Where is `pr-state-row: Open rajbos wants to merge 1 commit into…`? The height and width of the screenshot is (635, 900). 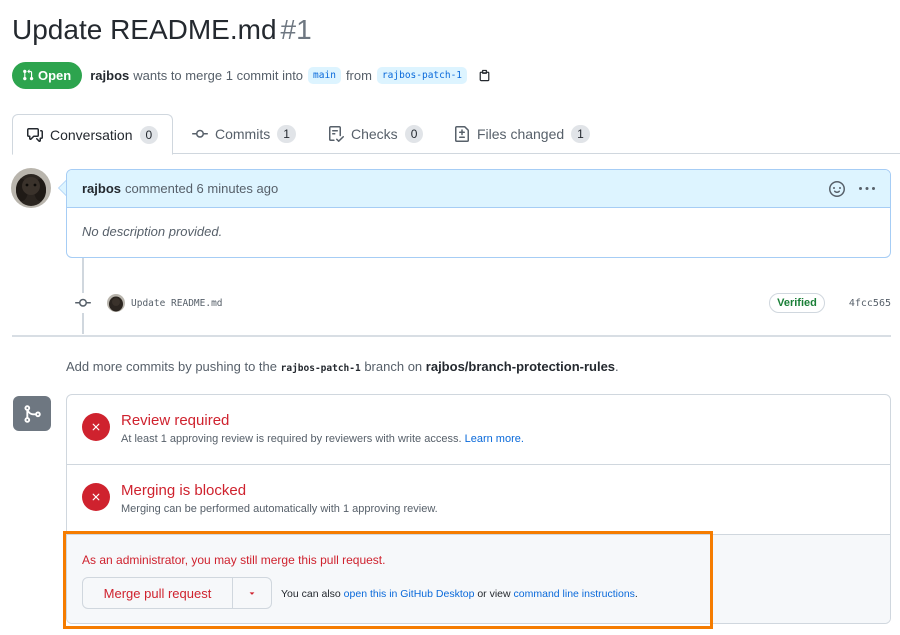 pr-state-row: Open rajbos wants to merge 1 commit into… is located at coordinates (251, 75).